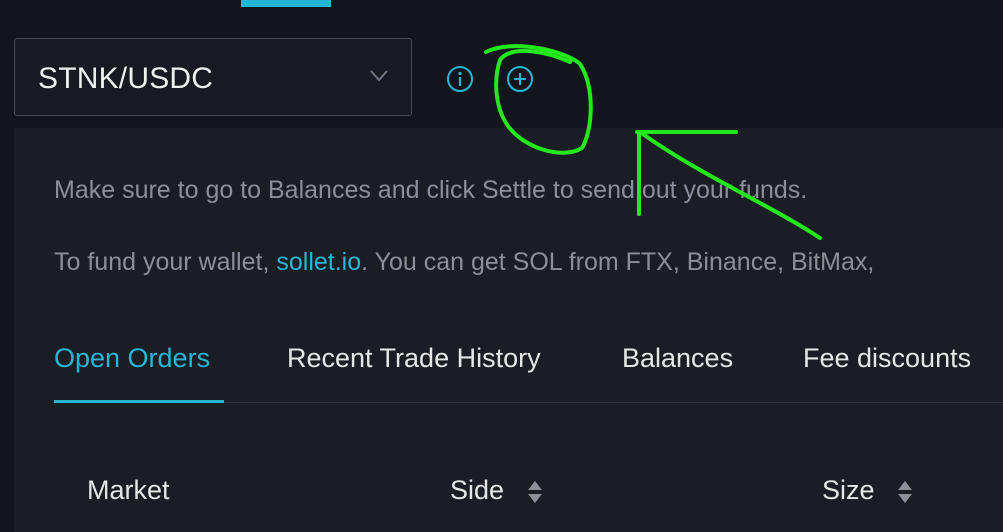 The width and height of the screenshot is (1003, 532). I want to click on active-tab-indicator, so click(139, 401).